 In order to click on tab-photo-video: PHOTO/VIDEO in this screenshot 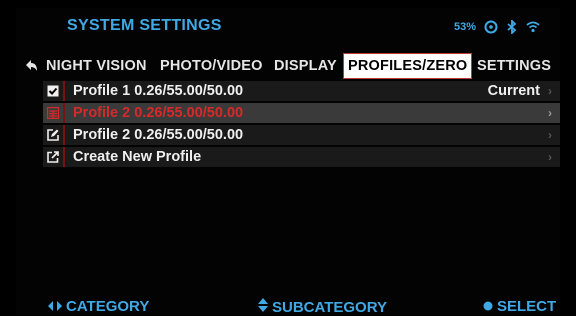, I will do `click(211, 66)`.